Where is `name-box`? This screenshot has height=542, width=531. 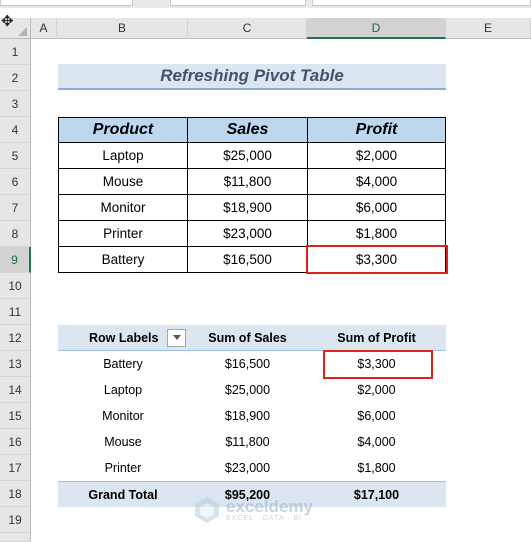 name-box is located at coordinates (66, 3).